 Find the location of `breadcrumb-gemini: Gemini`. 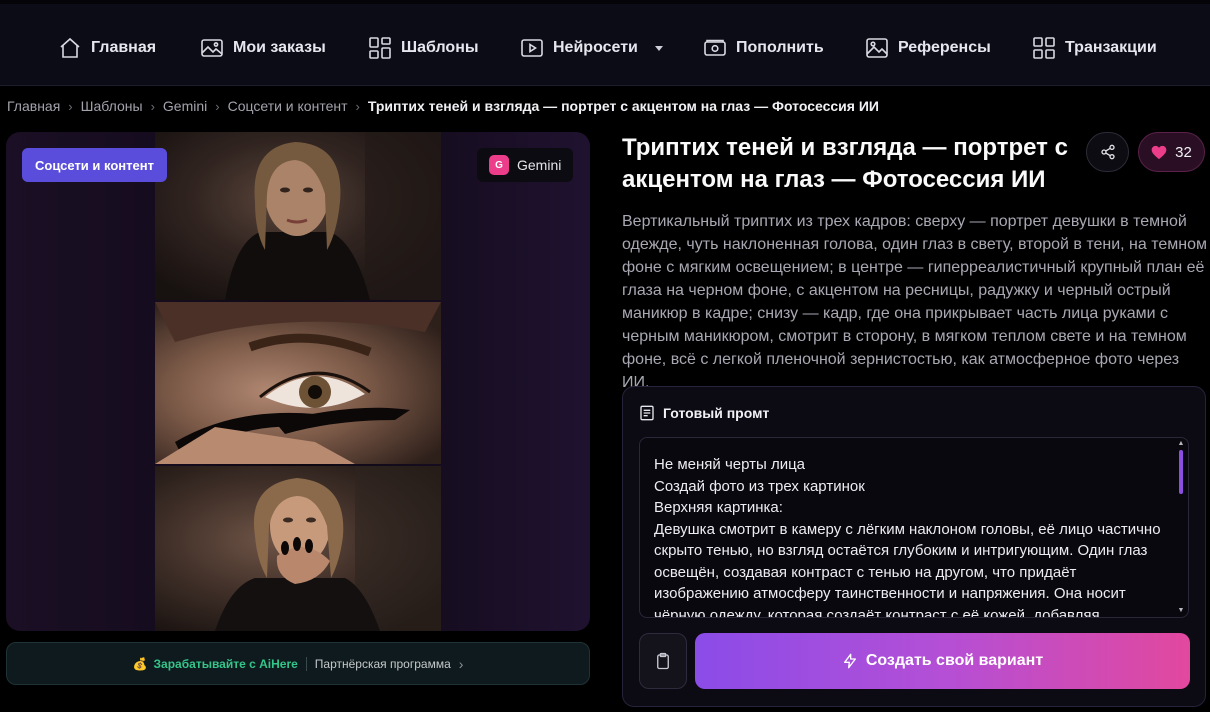

breadcrumb-gemini: Gemini is located at coordinates (185, 106).